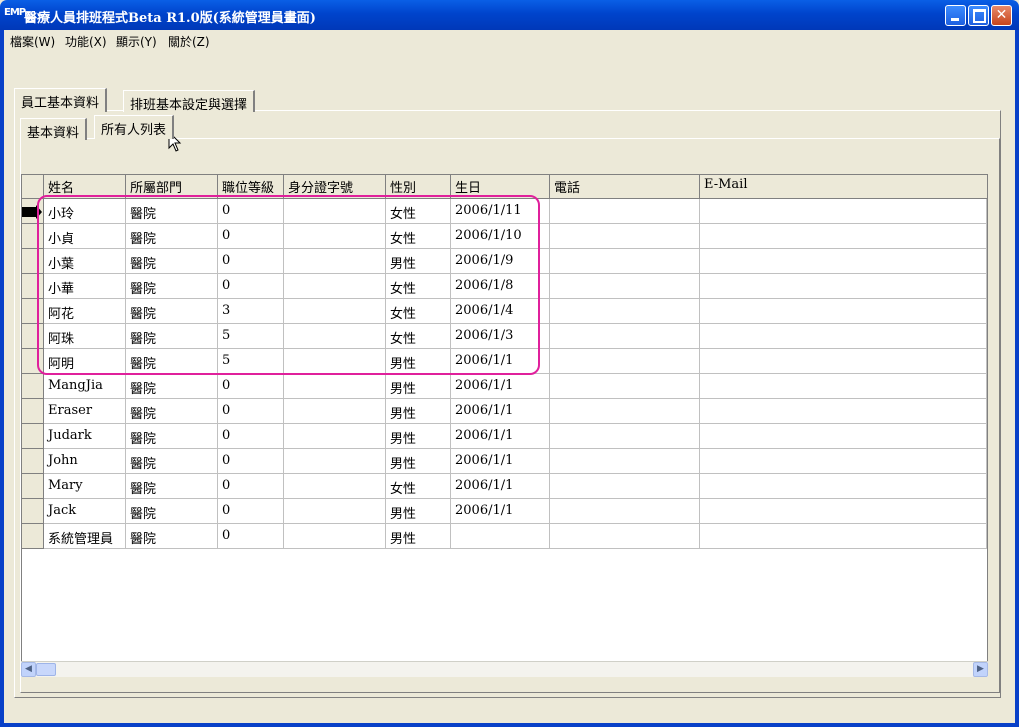 The height and width of the screenshot is (727, 1019). I want to click on column-header-birthday: 生日, so click(500, 186).